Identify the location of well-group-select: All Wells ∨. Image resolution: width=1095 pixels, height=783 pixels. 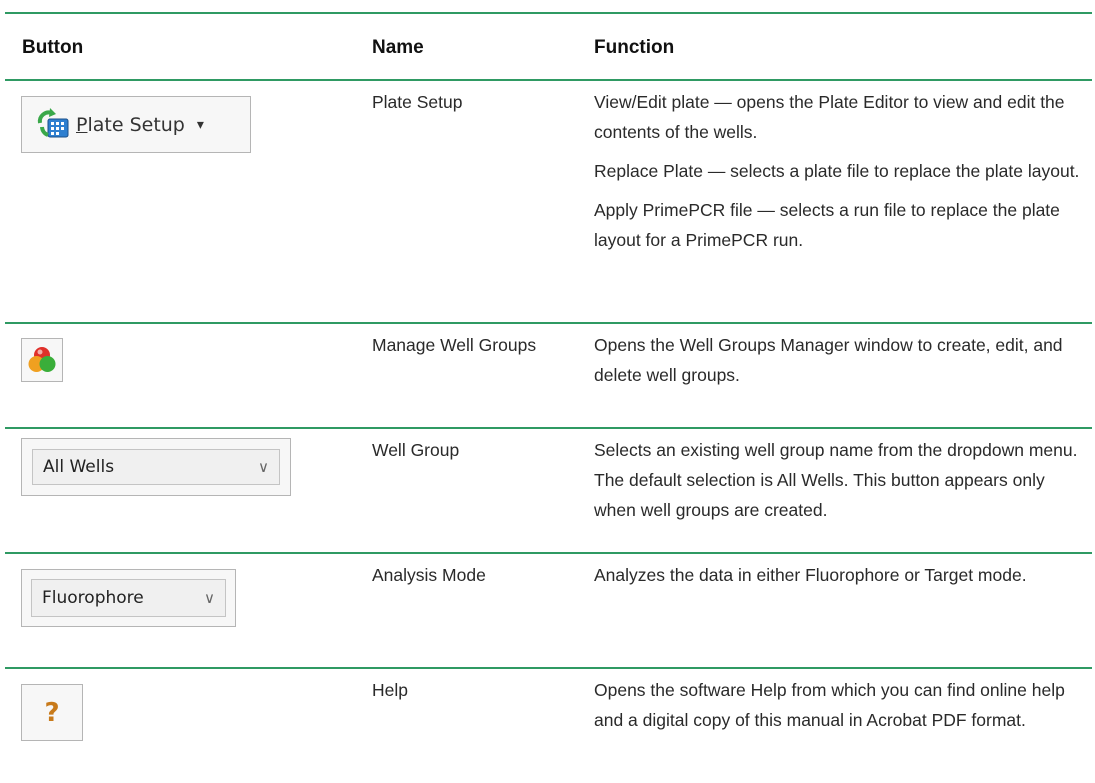
(156, 467).